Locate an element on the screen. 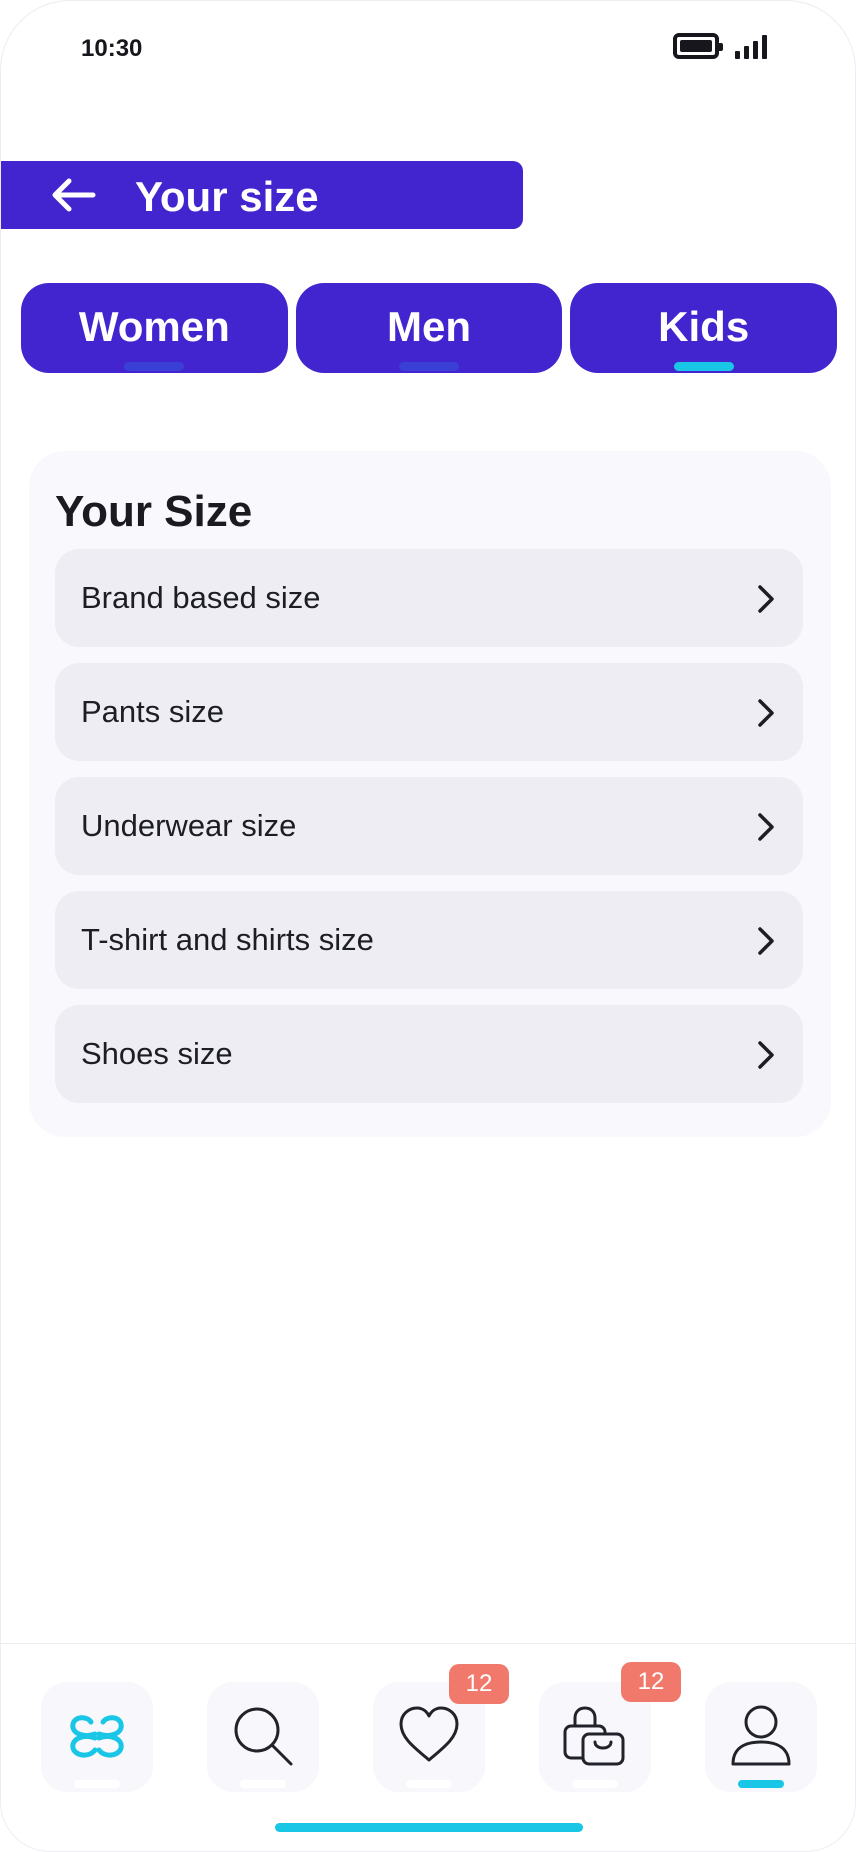 The width and height of the screenshot is (856, 1852). nav-search is located at coordinates (263, 1737).